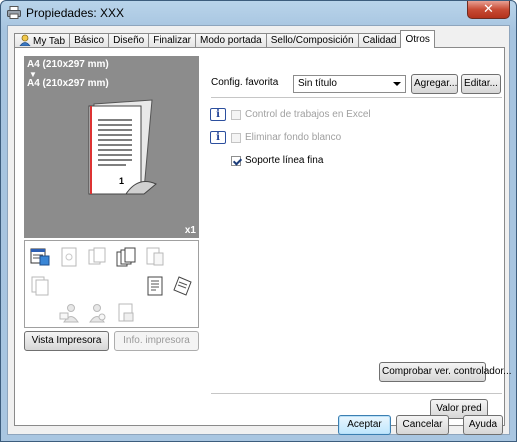 This screenshot has width=517, height=442. I want to click on booklet-icon, so click(155, 286).